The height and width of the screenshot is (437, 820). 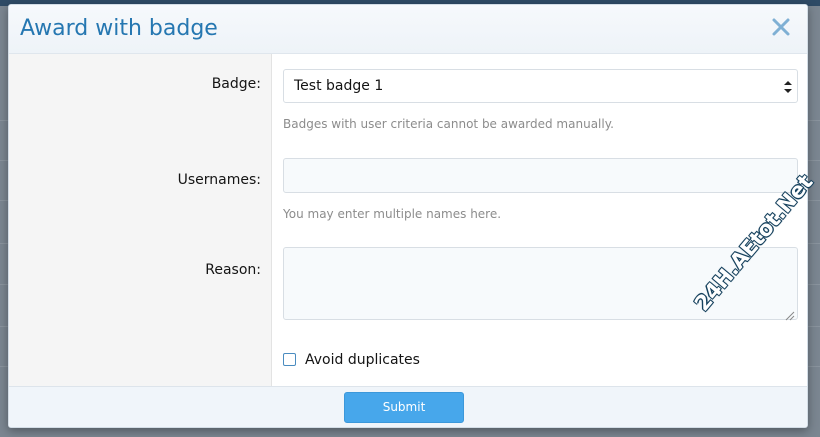 I want to click on usernames-input, so click(x=540, y=175).